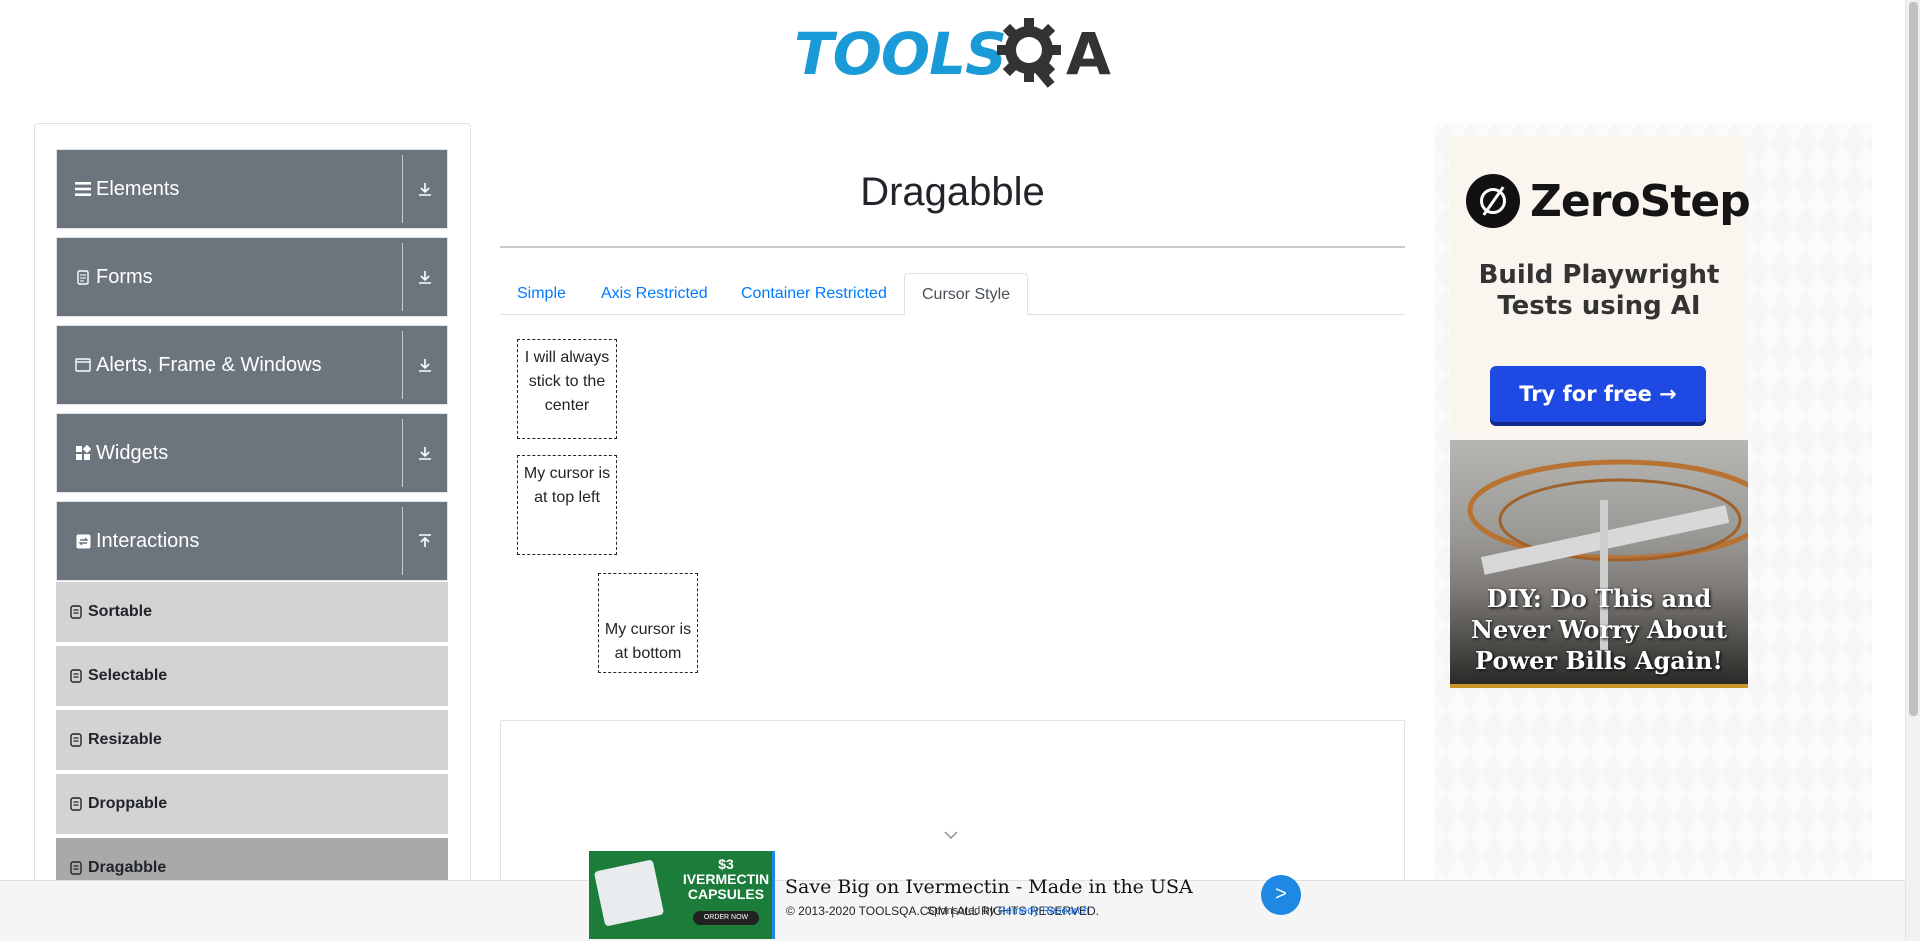 Image resolution: width=1920 pixels, height=941 pixels. I want to click on upload-arrow-icon, so click(425, 541).